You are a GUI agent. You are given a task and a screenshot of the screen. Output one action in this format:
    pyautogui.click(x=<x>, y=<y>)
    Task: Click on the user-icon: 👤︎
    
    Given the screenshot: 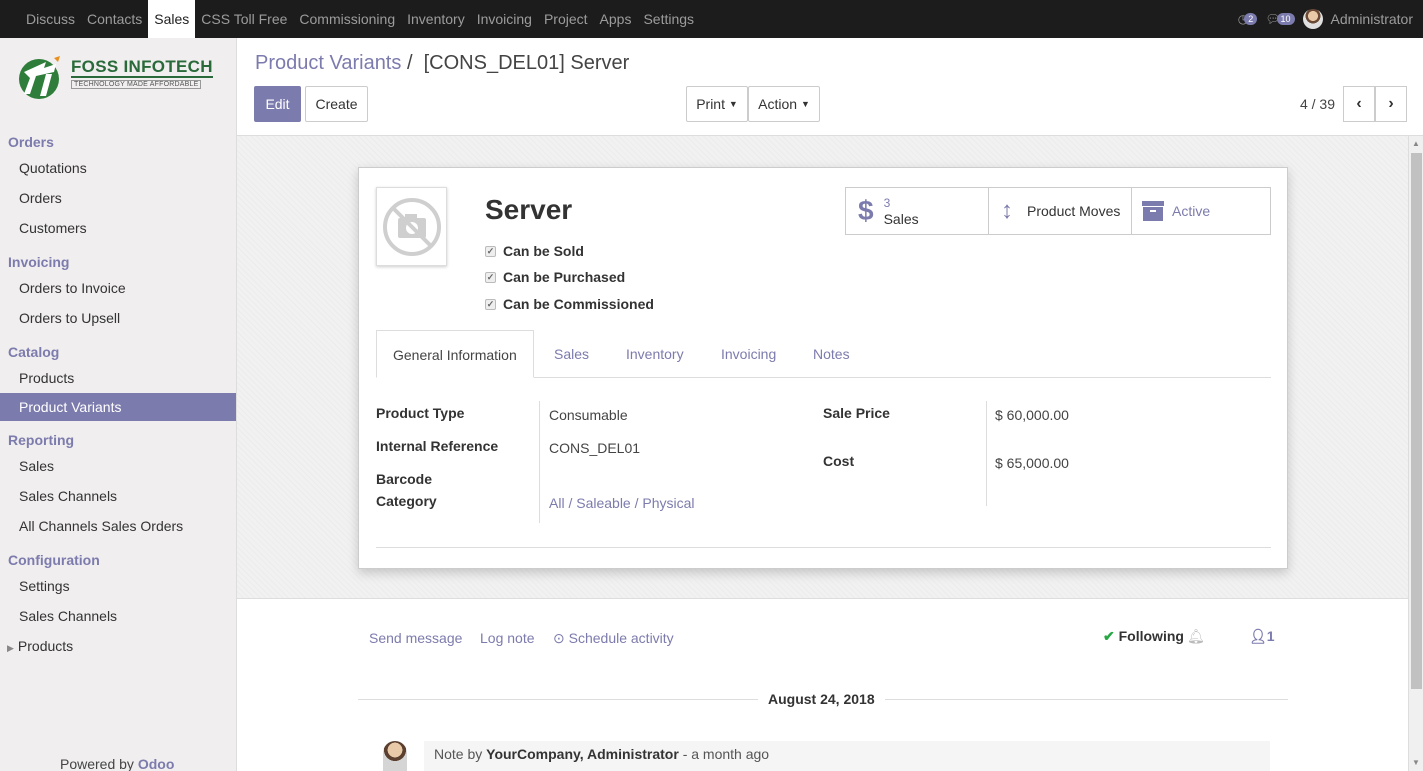 What is the action you would take?
    pyautogui.click(x=1258, y=636)
    